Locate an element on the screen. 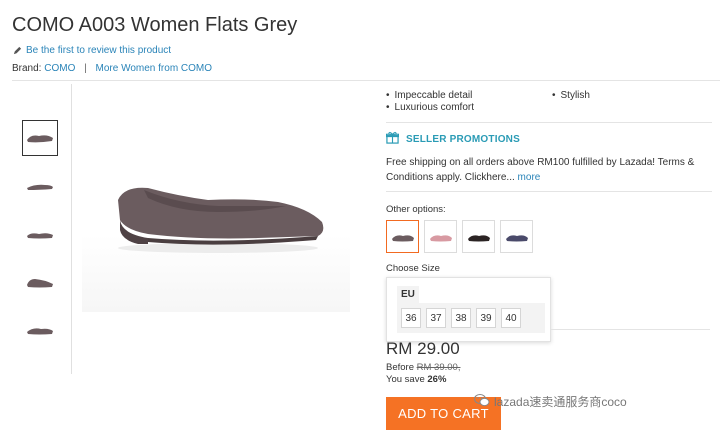 The image size is (720, 434). original-price: RM 39.00, is located at coordinates (438, 367).